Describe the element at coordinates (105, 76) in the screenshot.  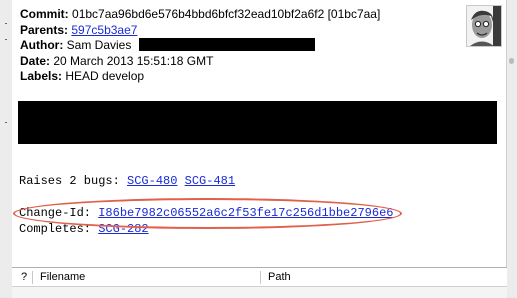
I see `branch-labels: HEAD develop` at that location.